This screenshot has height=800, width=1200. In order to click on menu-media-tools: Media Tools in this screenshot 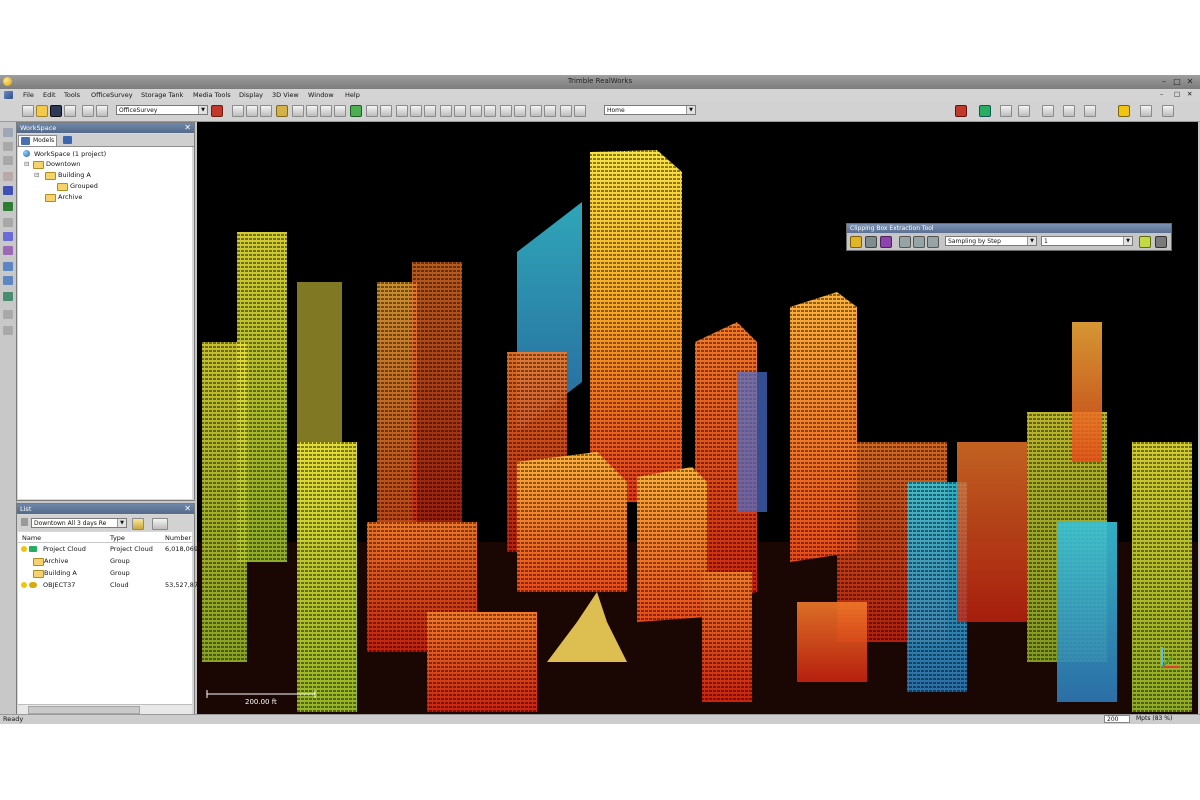, I will do `click(212, 95)`.